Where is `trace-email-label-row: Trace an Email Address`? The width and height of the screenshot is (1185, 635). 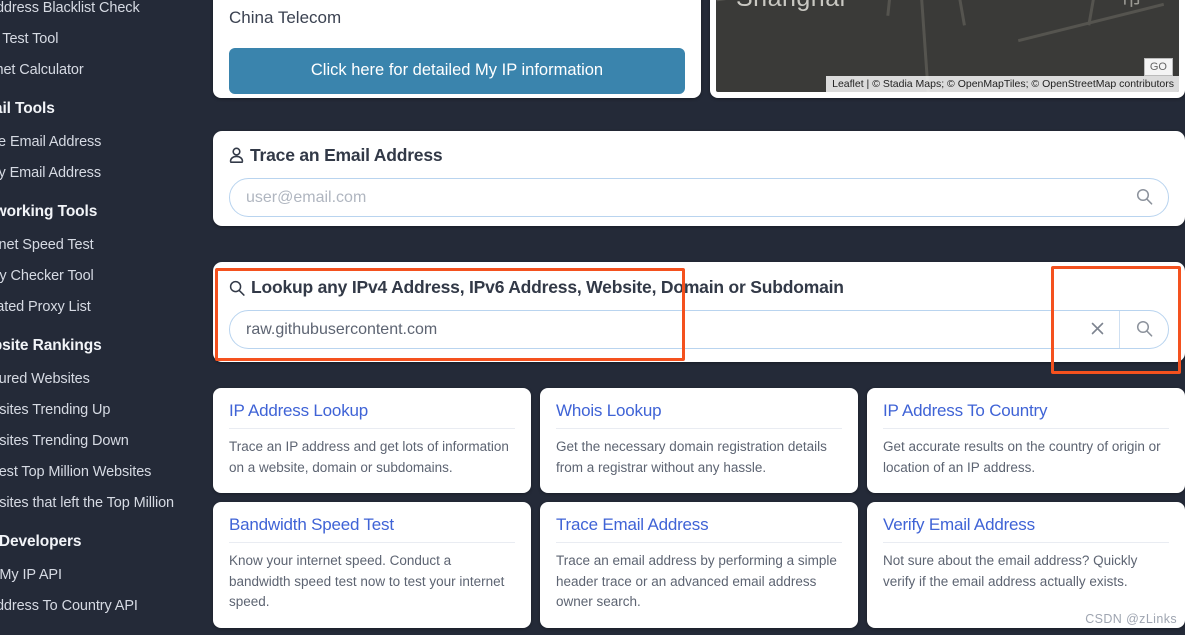
trace-email-label-row: Trace an Email Address is located at coordinates (699, 155).